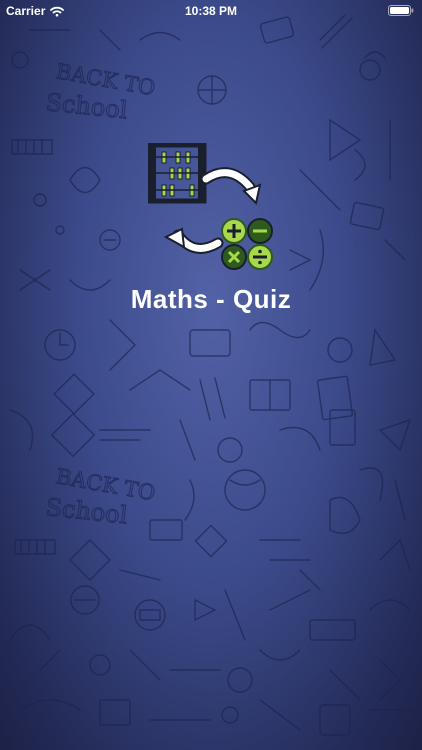 This screenshot has width=422, height=750. What do you see at coordinates (234, 231) in the screenshot?
I see `plus-icon` at bounding box center [234, 231].